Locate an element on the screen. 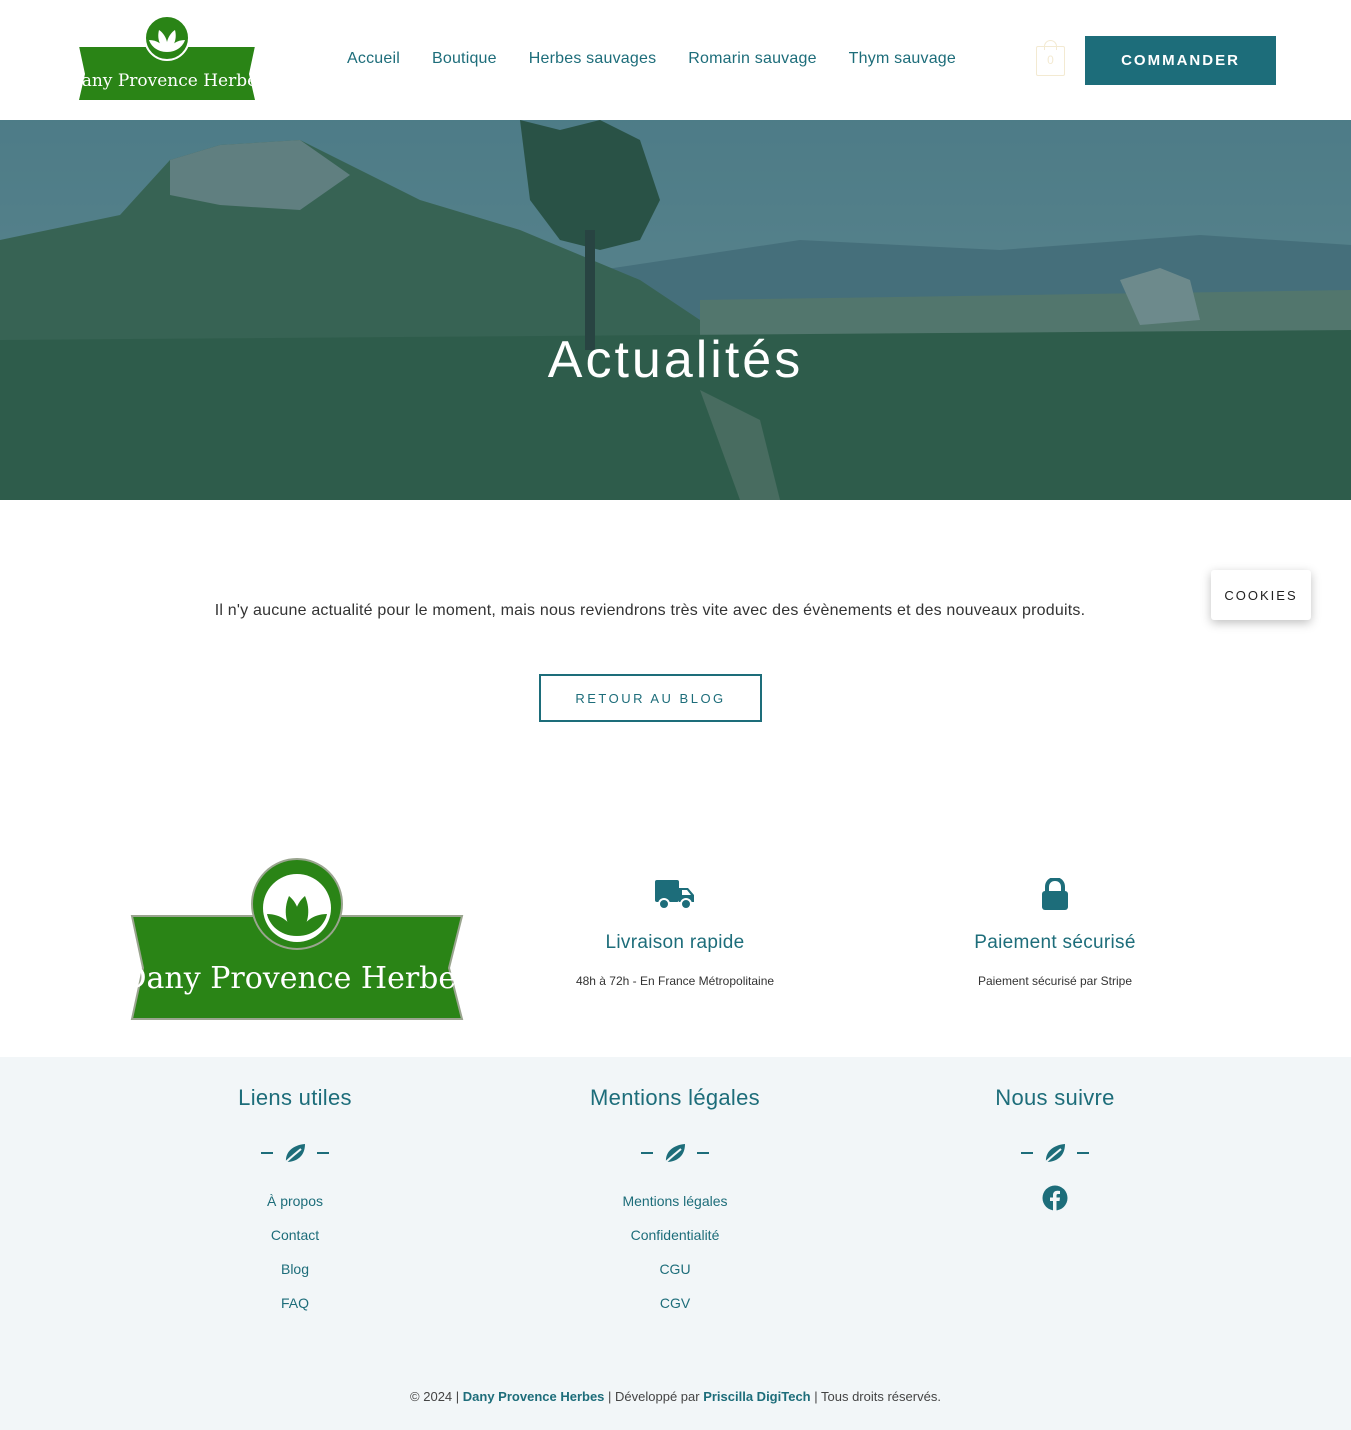 The image size is (1351, 1430). truck-icon is located at coordinates (674, 895).